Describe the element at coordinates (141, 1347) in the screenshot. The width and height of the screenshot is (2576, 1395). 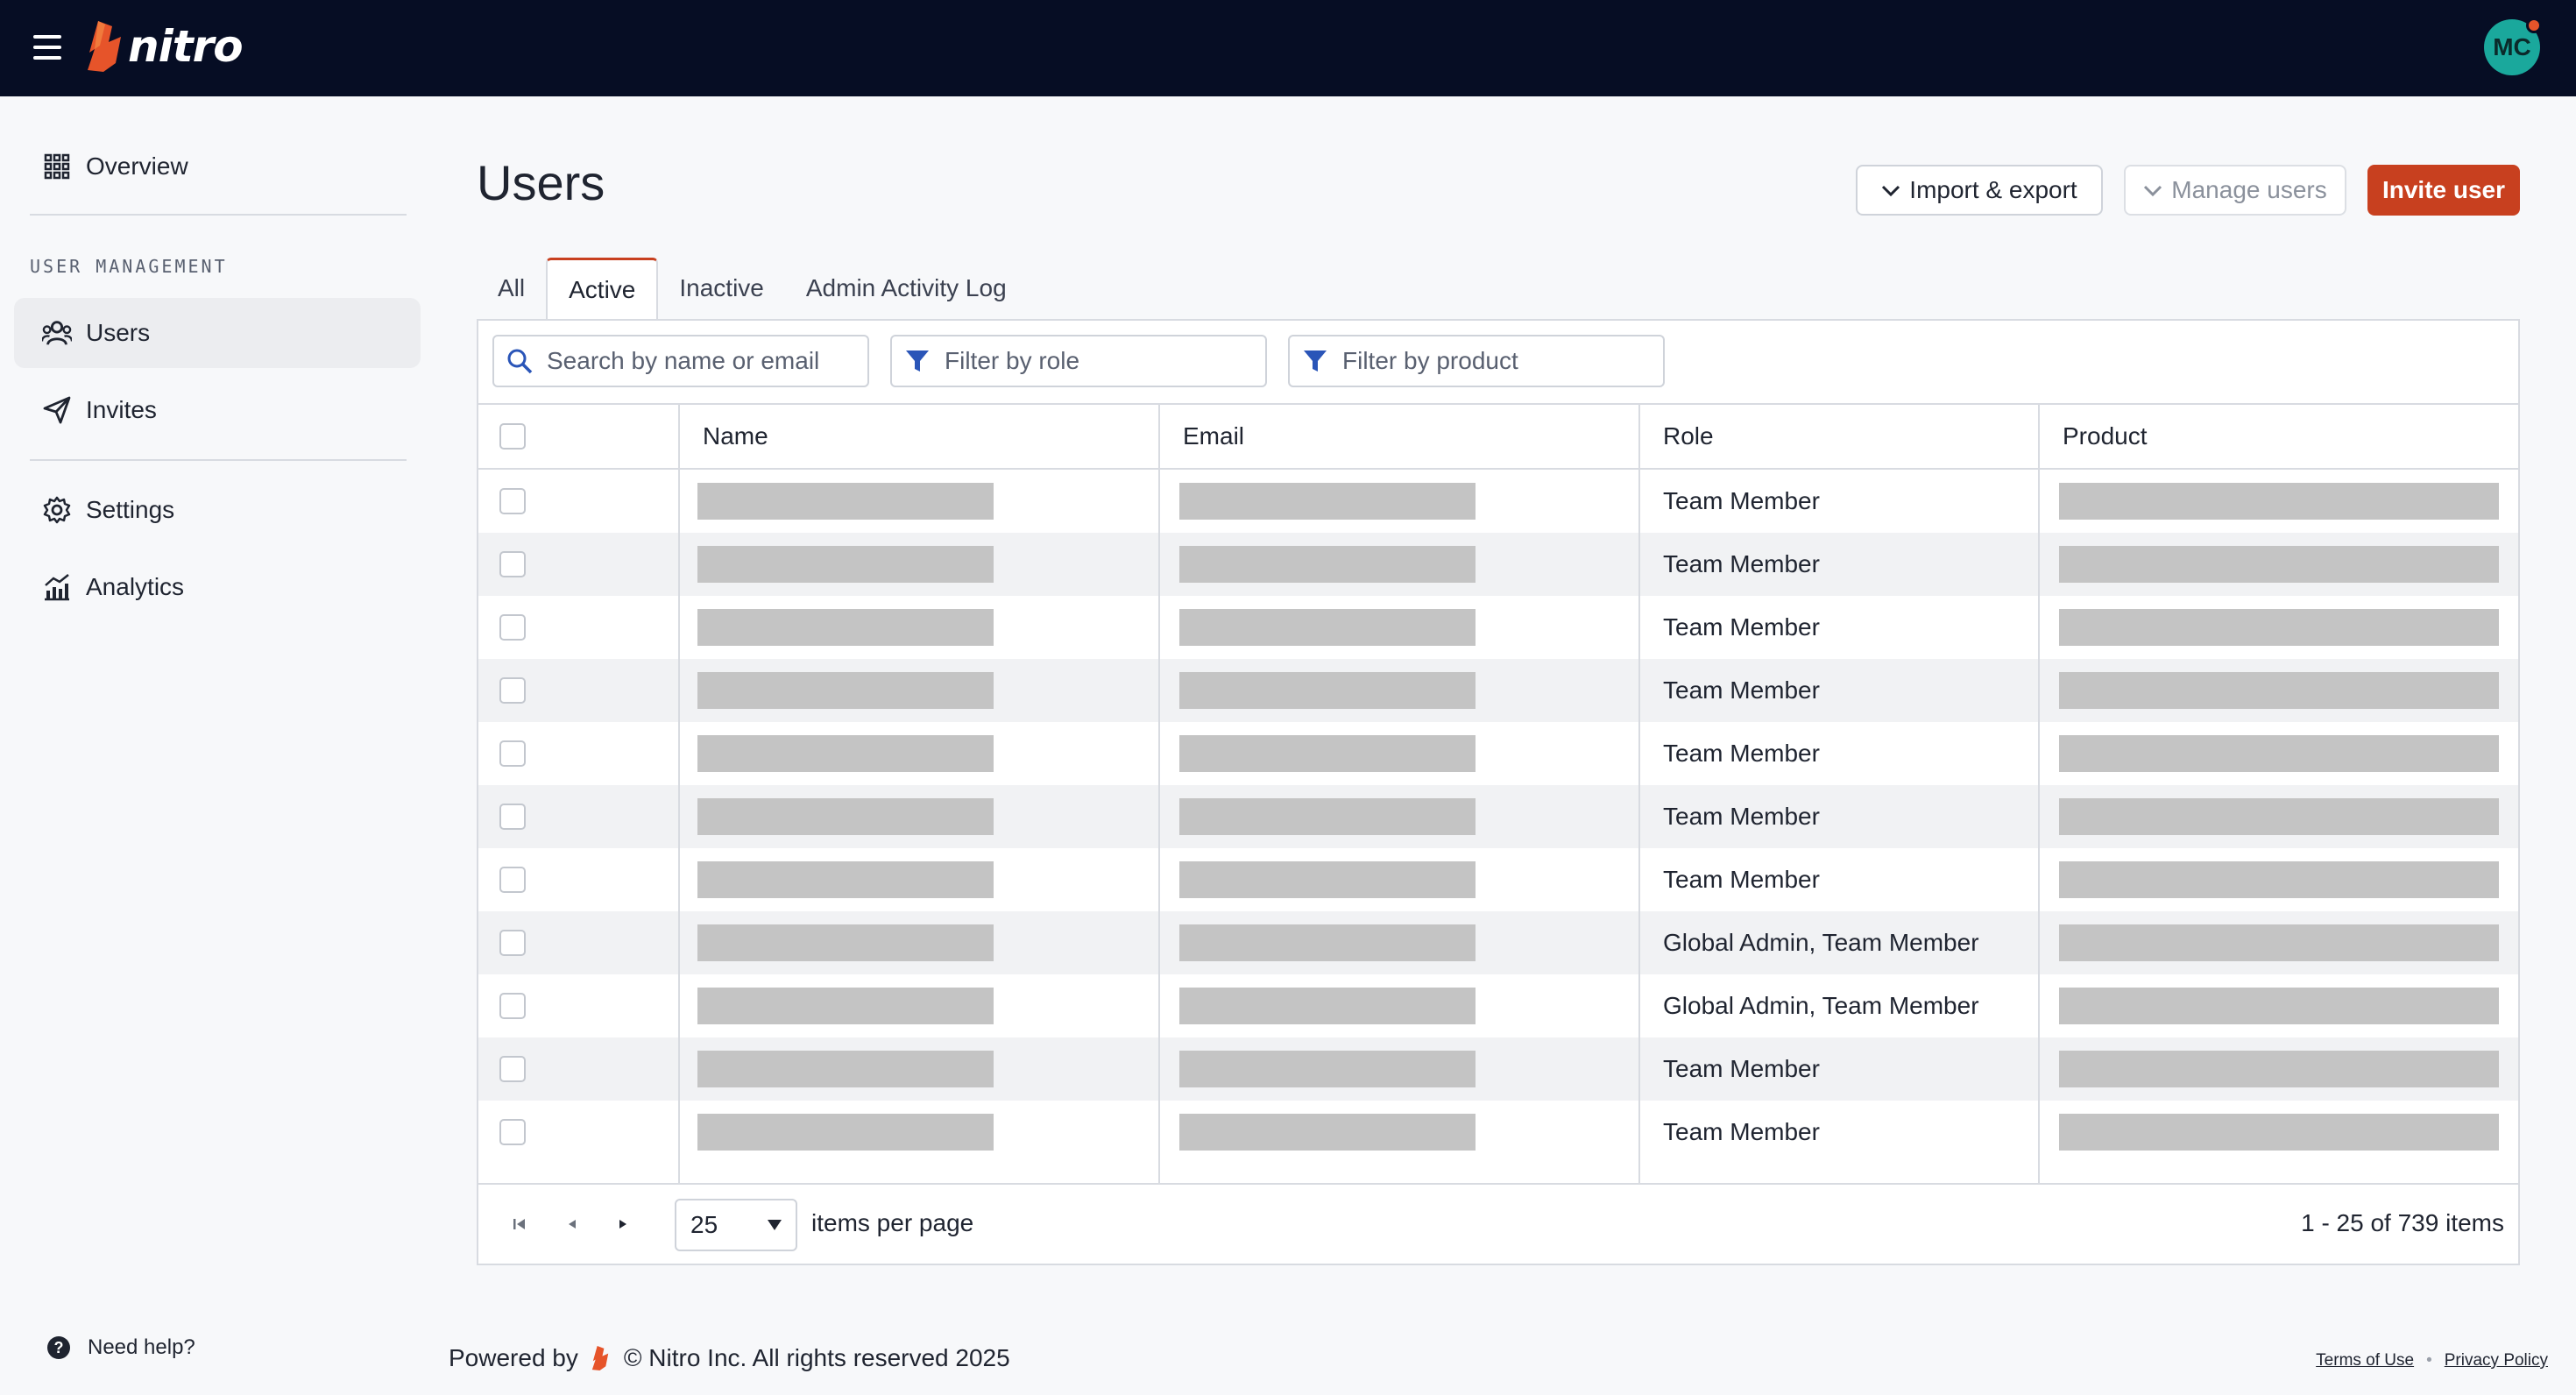
I see `help-label: Need help?` at that location.